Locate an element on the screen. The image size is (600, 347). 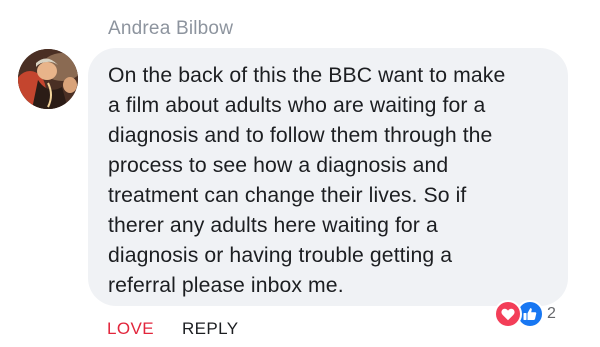
comment-line: therer any adults here waiting for a is located at coordinates (273, 225).